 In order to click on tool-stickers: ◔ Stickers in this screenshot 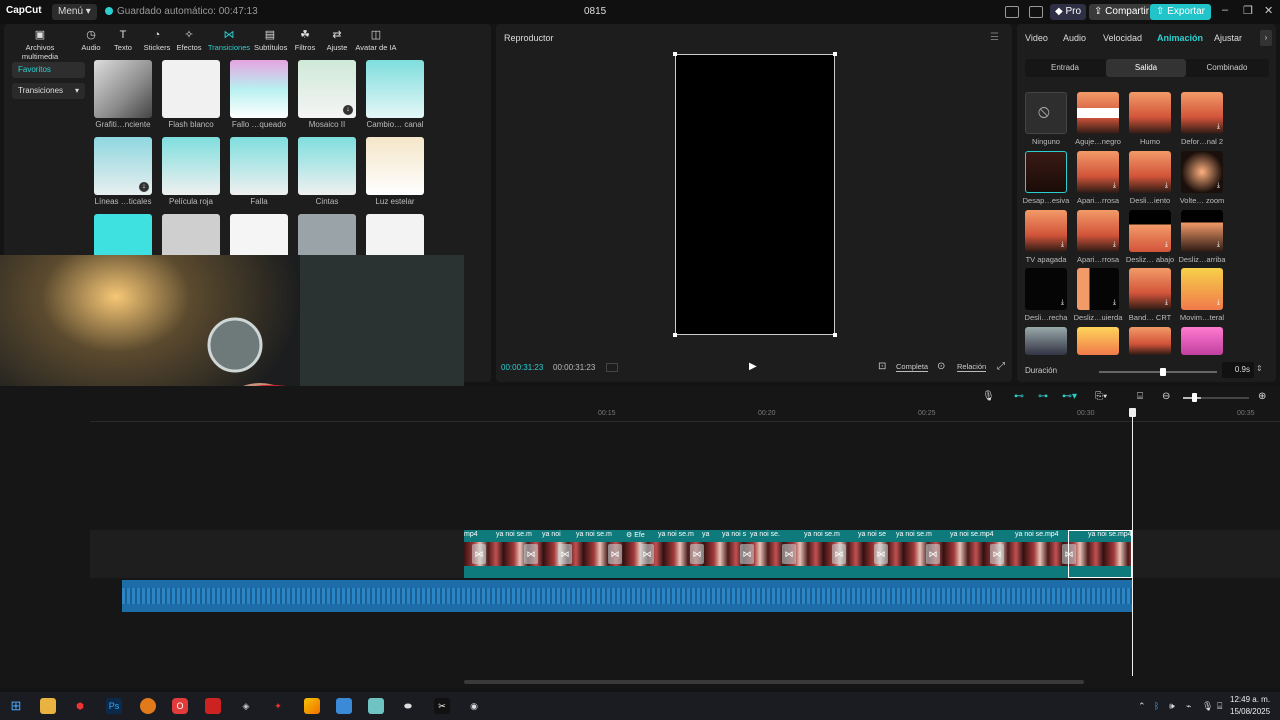, I will do `click(157, 40)`.